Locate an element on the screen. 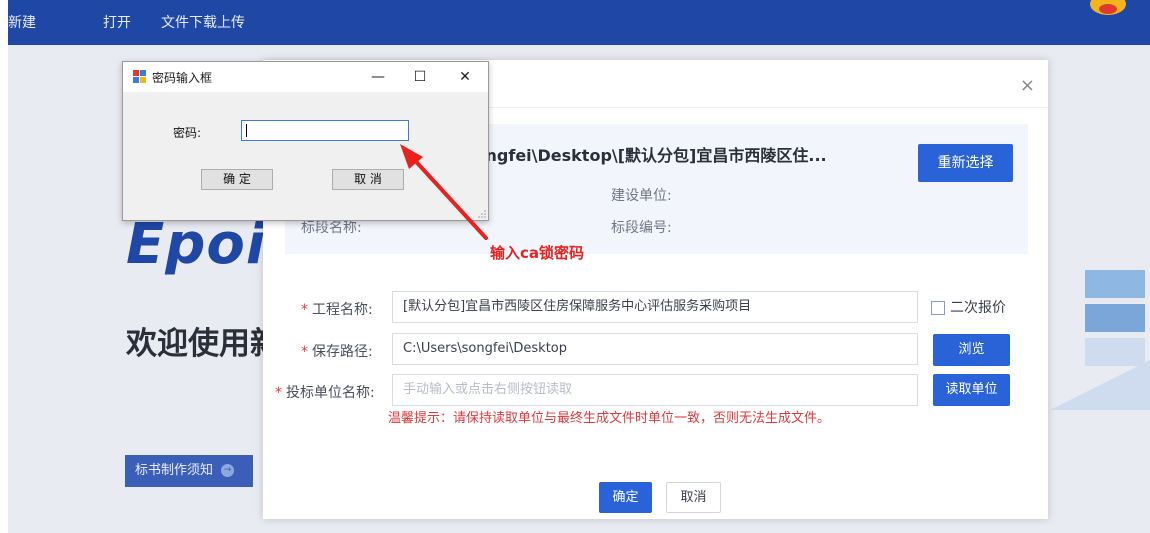 The height and width of the screenshot is (533, 1150). annotation-label: 输入ca锁密码 is located at coordinates (537, 253).